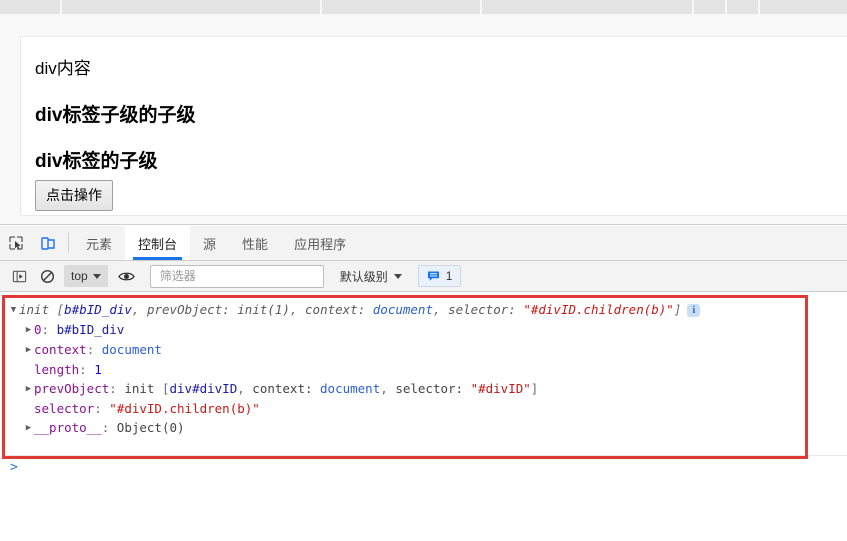  I want to click on tab-performance: 性能, so click(255, 243).